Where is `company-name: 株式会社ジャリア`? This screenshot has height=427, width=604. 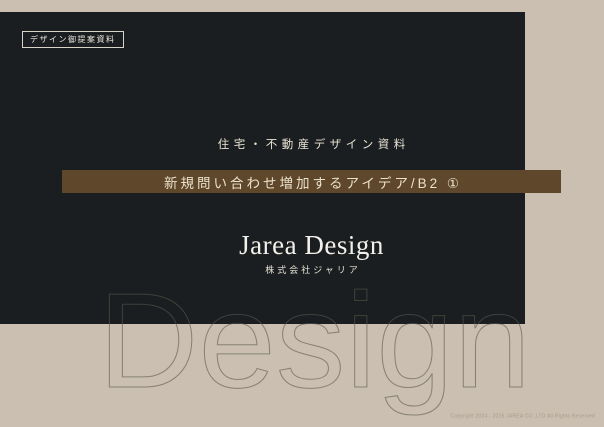 company-name: 株式会社ジャリア is located at coordinates (313, 270).